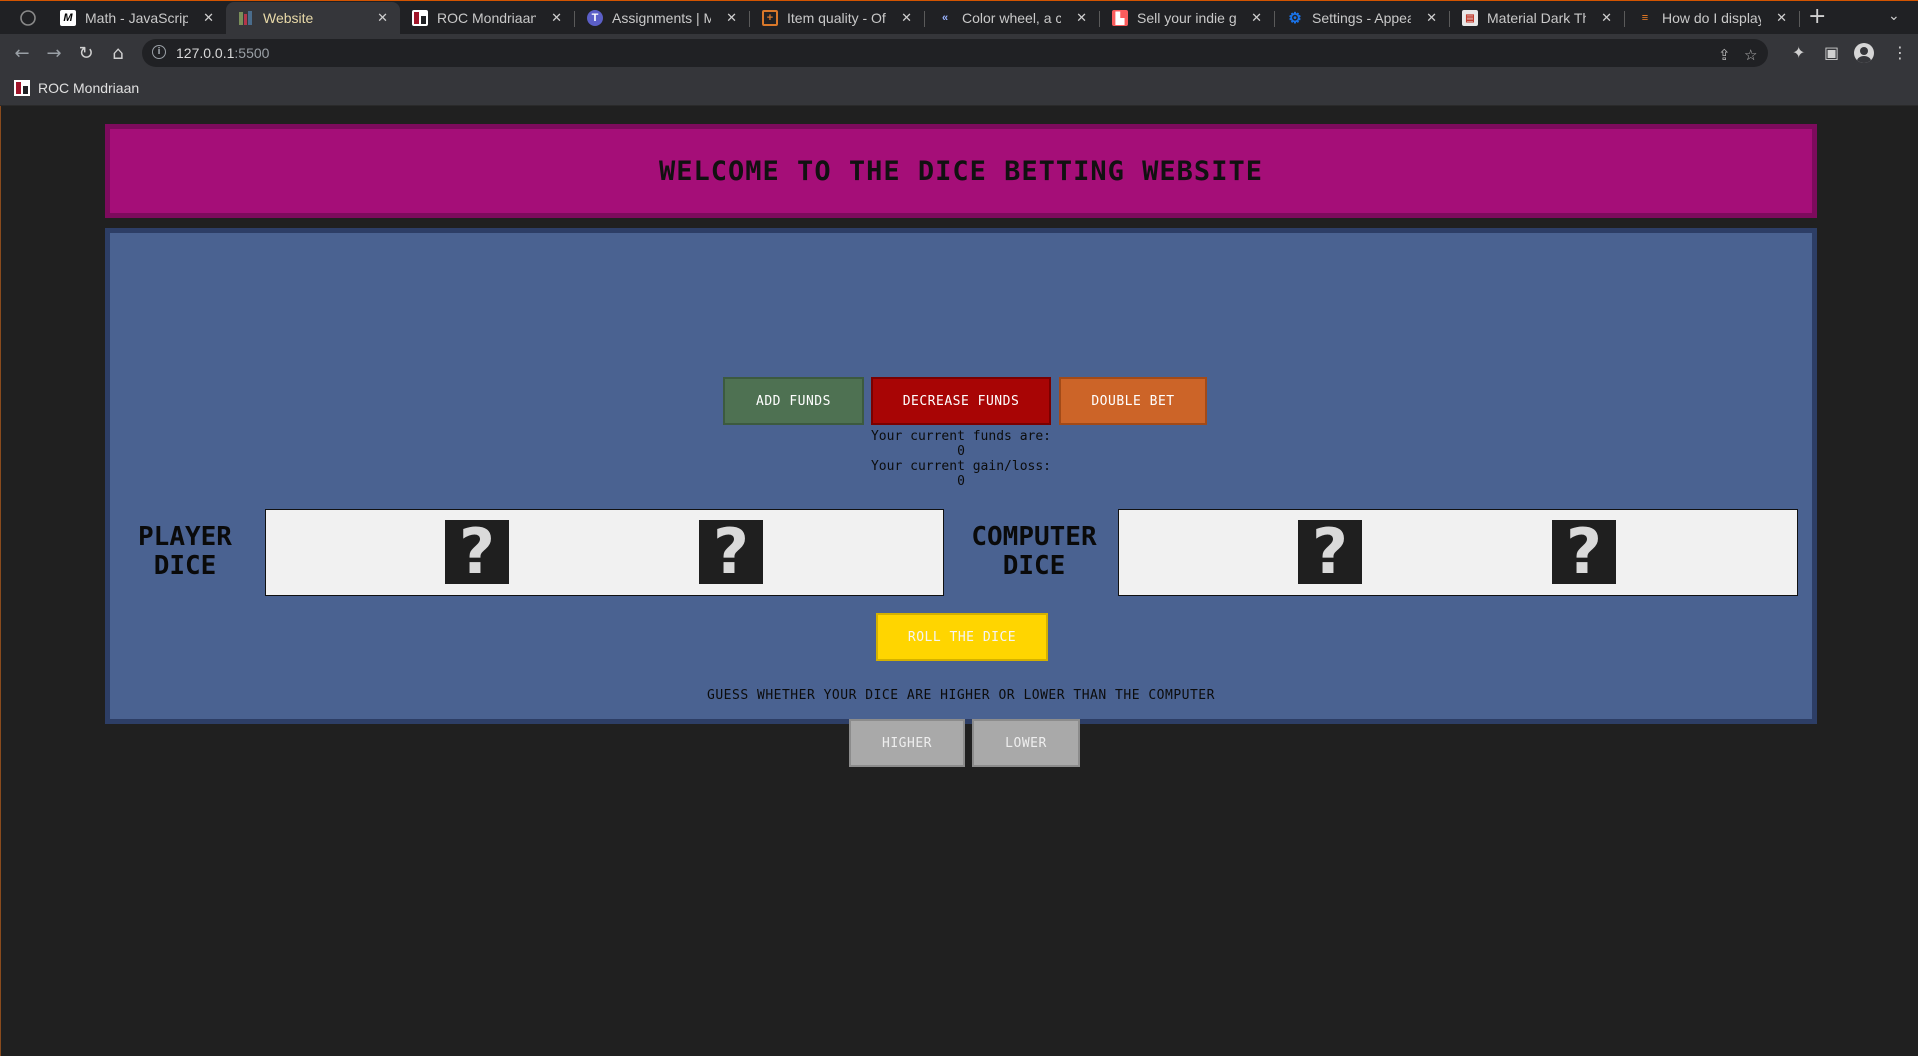  Describe the element at coordinates (1900, 52) in the screenshot. I see `menu-kebab-icon: ⋮` at that location.